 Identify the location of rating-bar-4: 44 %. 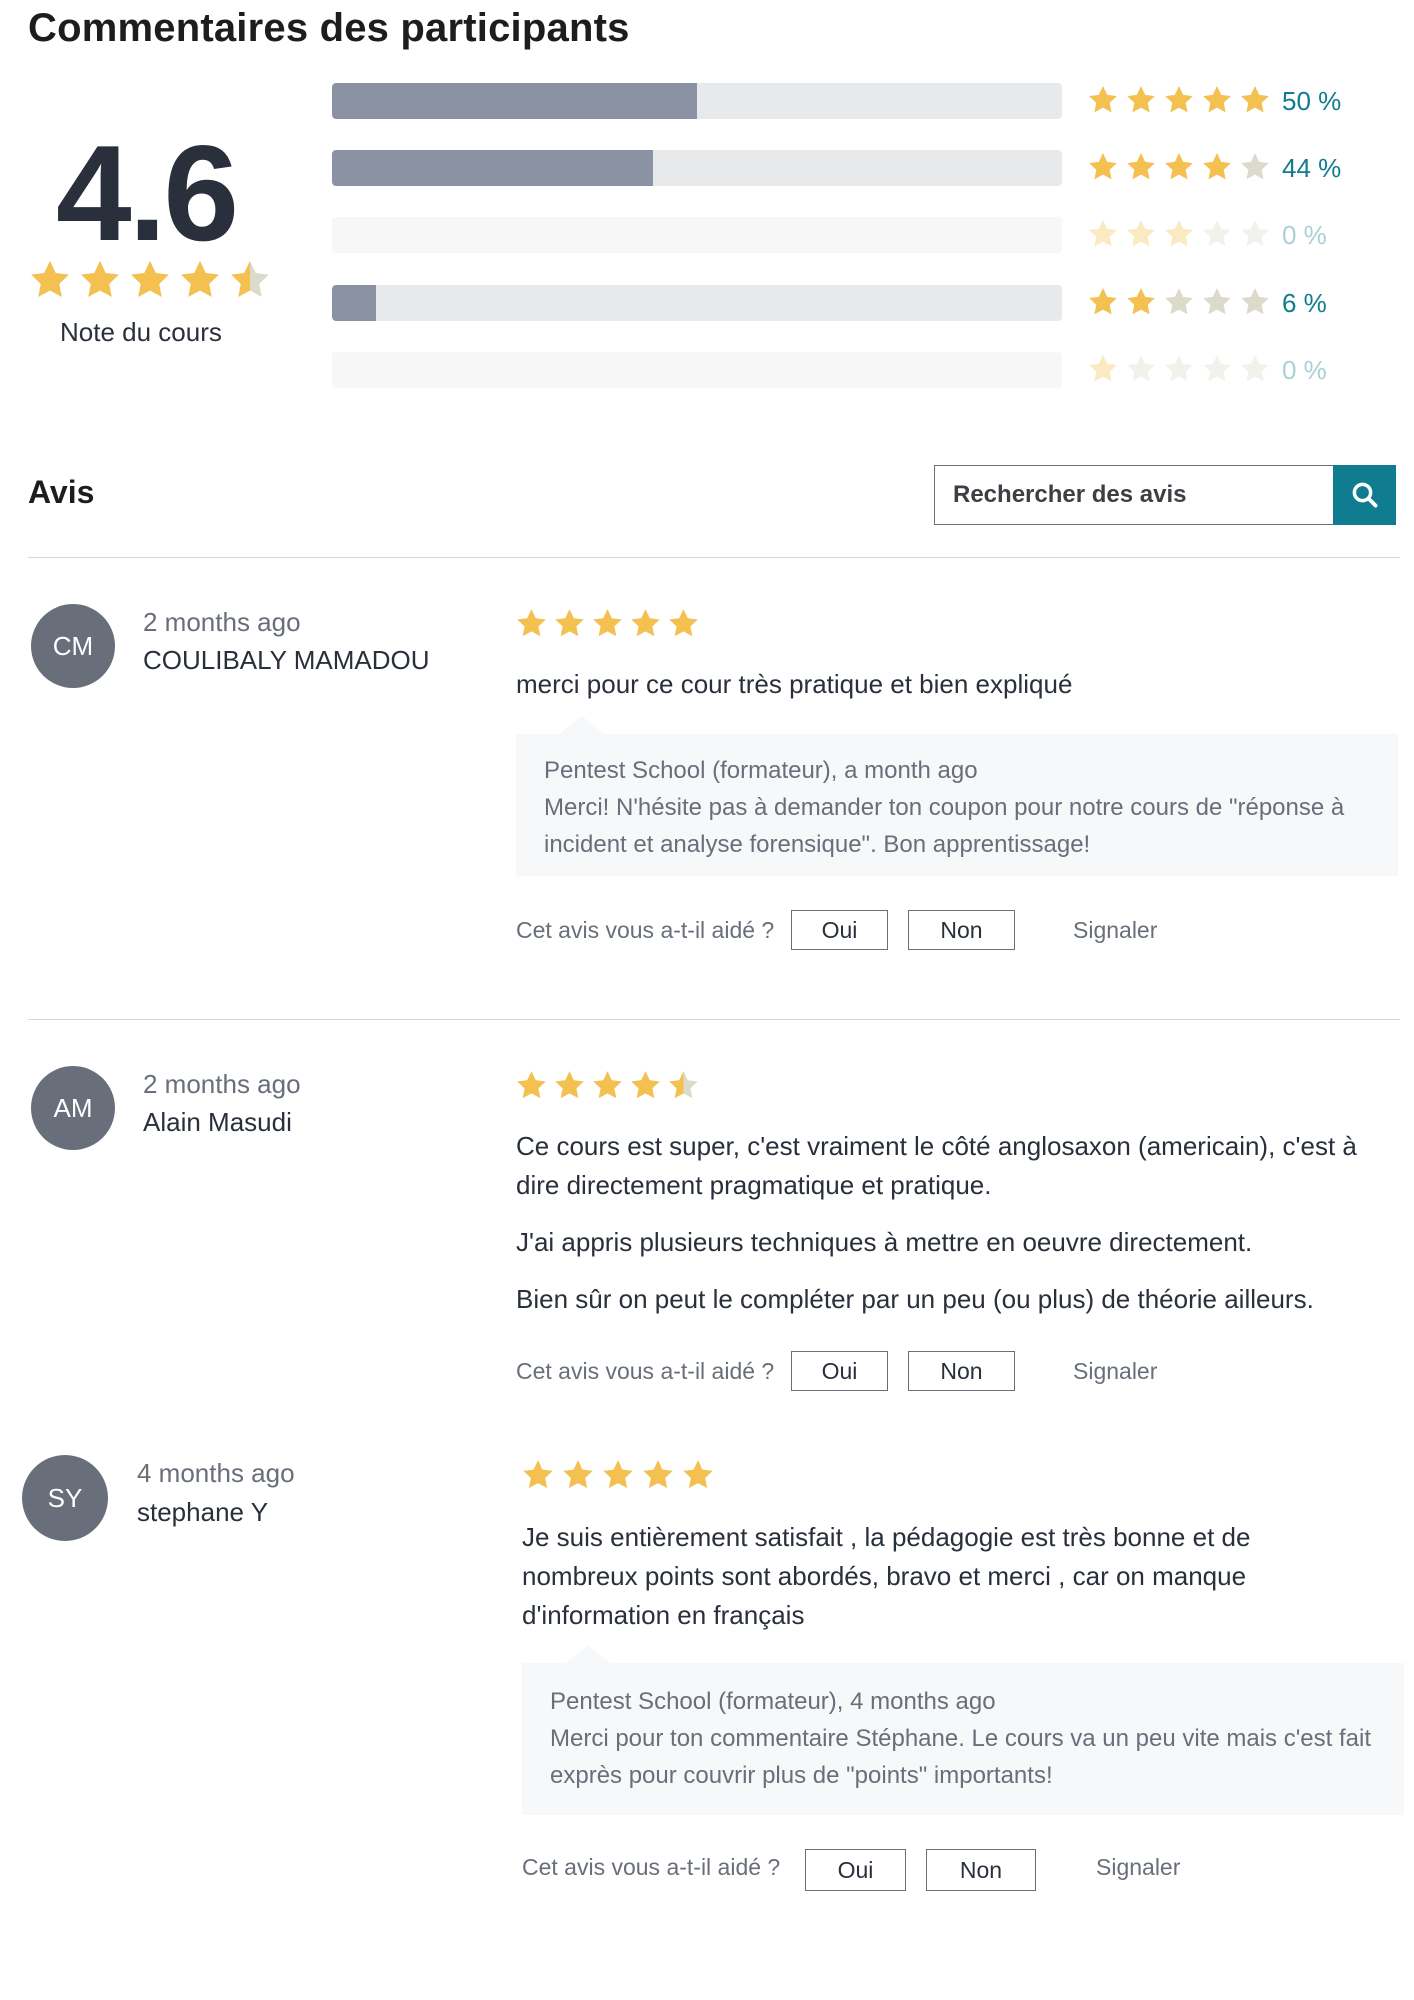
(872, 168).